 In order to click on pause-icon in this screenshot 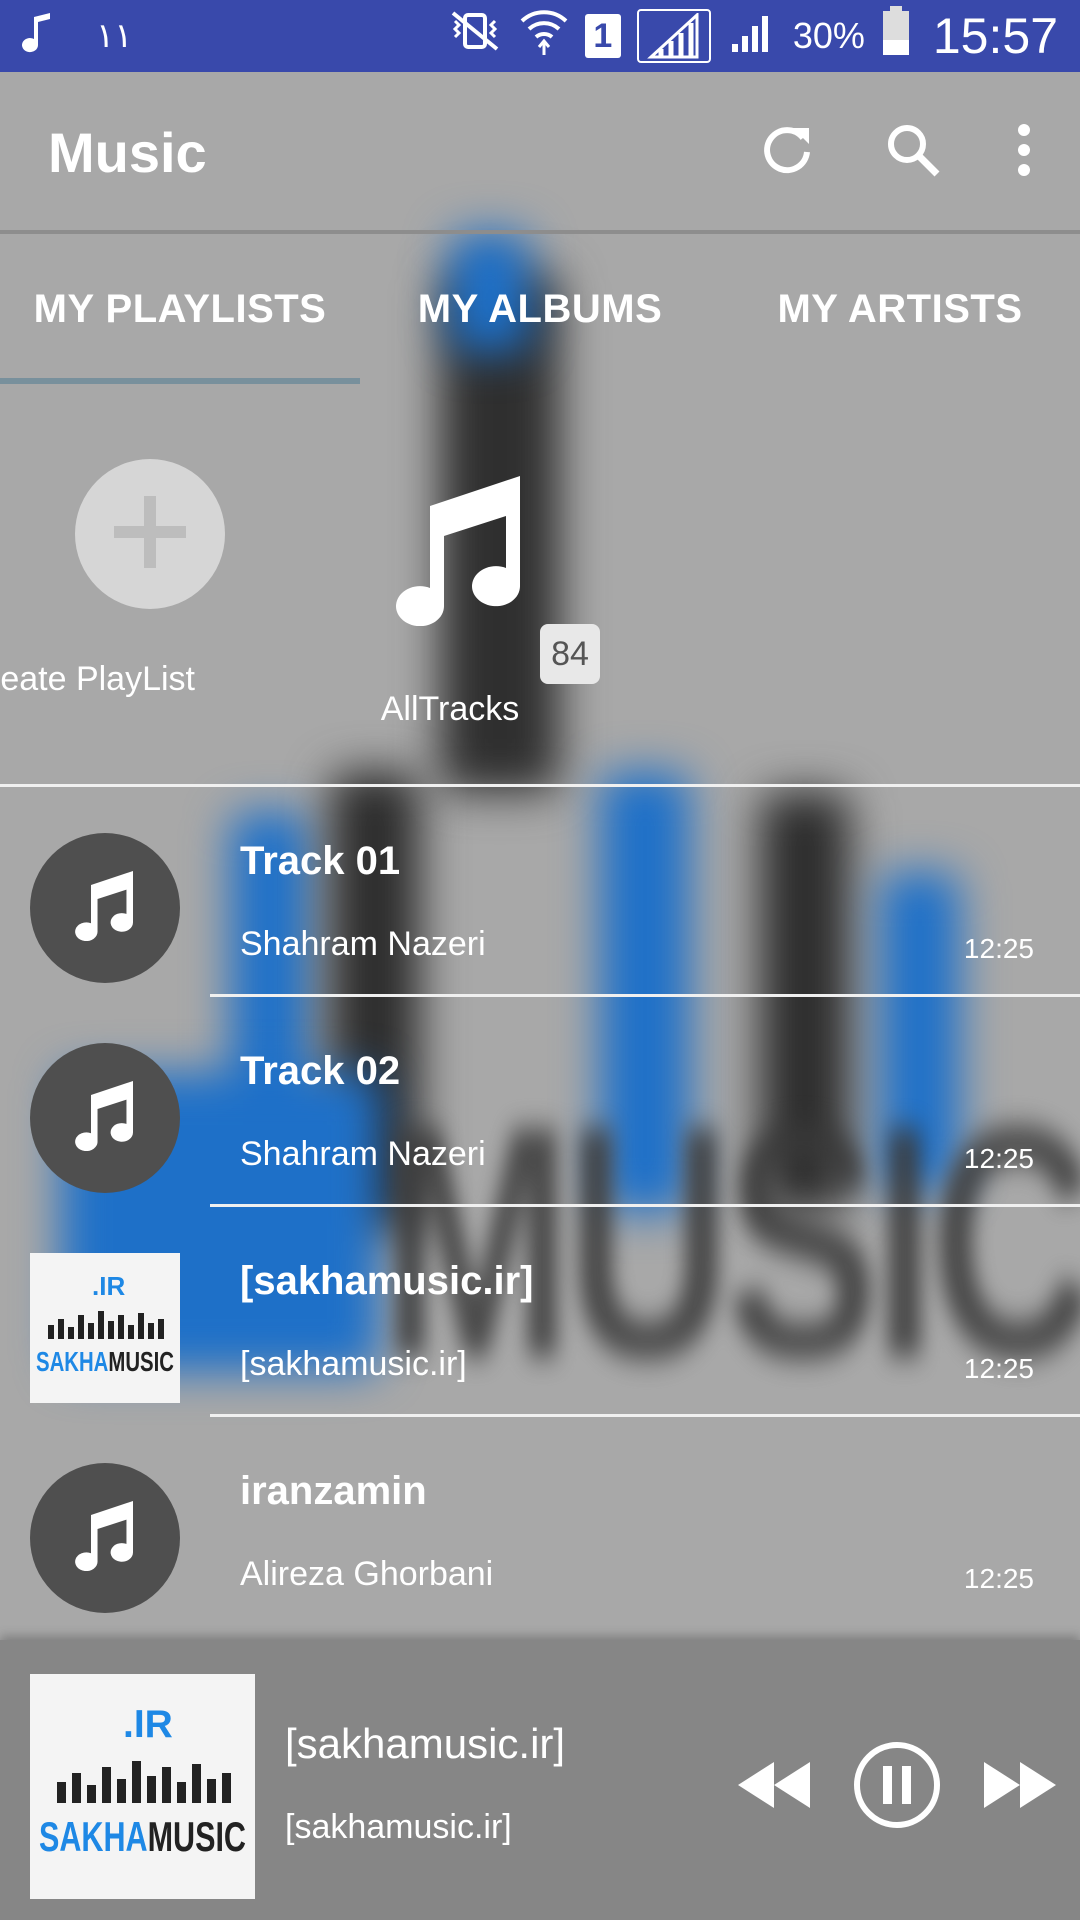, I will do `click(897, 1787)`.